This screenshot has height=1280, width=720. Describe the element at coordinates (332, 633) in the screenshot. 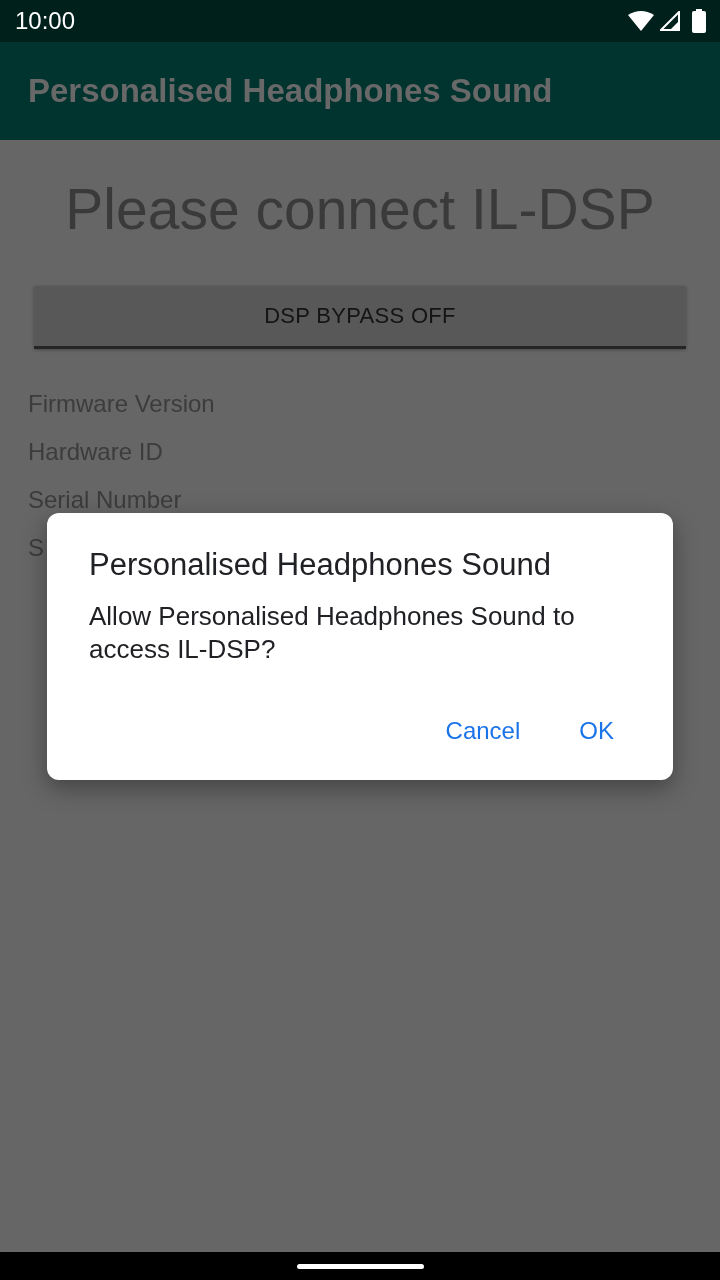

I see `dialog-message: Allow Personalised Headphones Sound to access IL-DSP?` at that location.